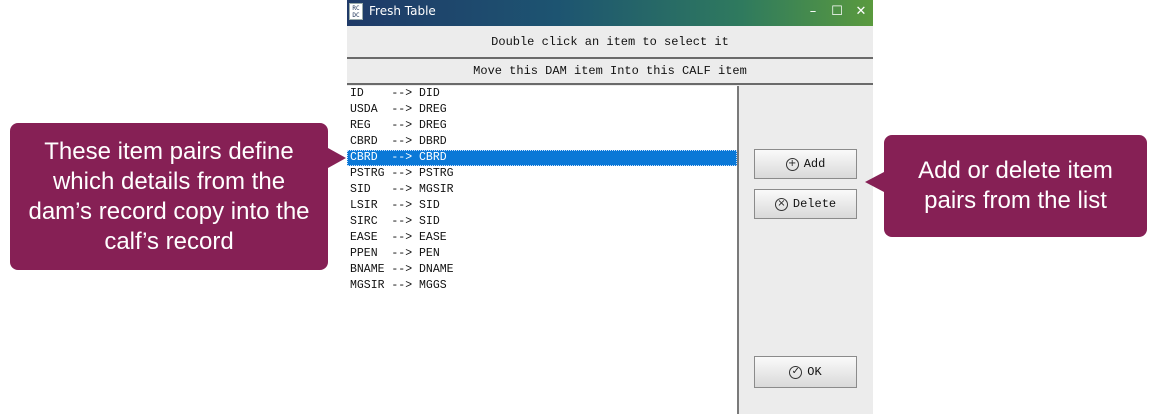  What do you see at coordinates (542, 254) in the screenshot?
I see `list-item: PPEN --> PEN` at bounding box center [542, 254].